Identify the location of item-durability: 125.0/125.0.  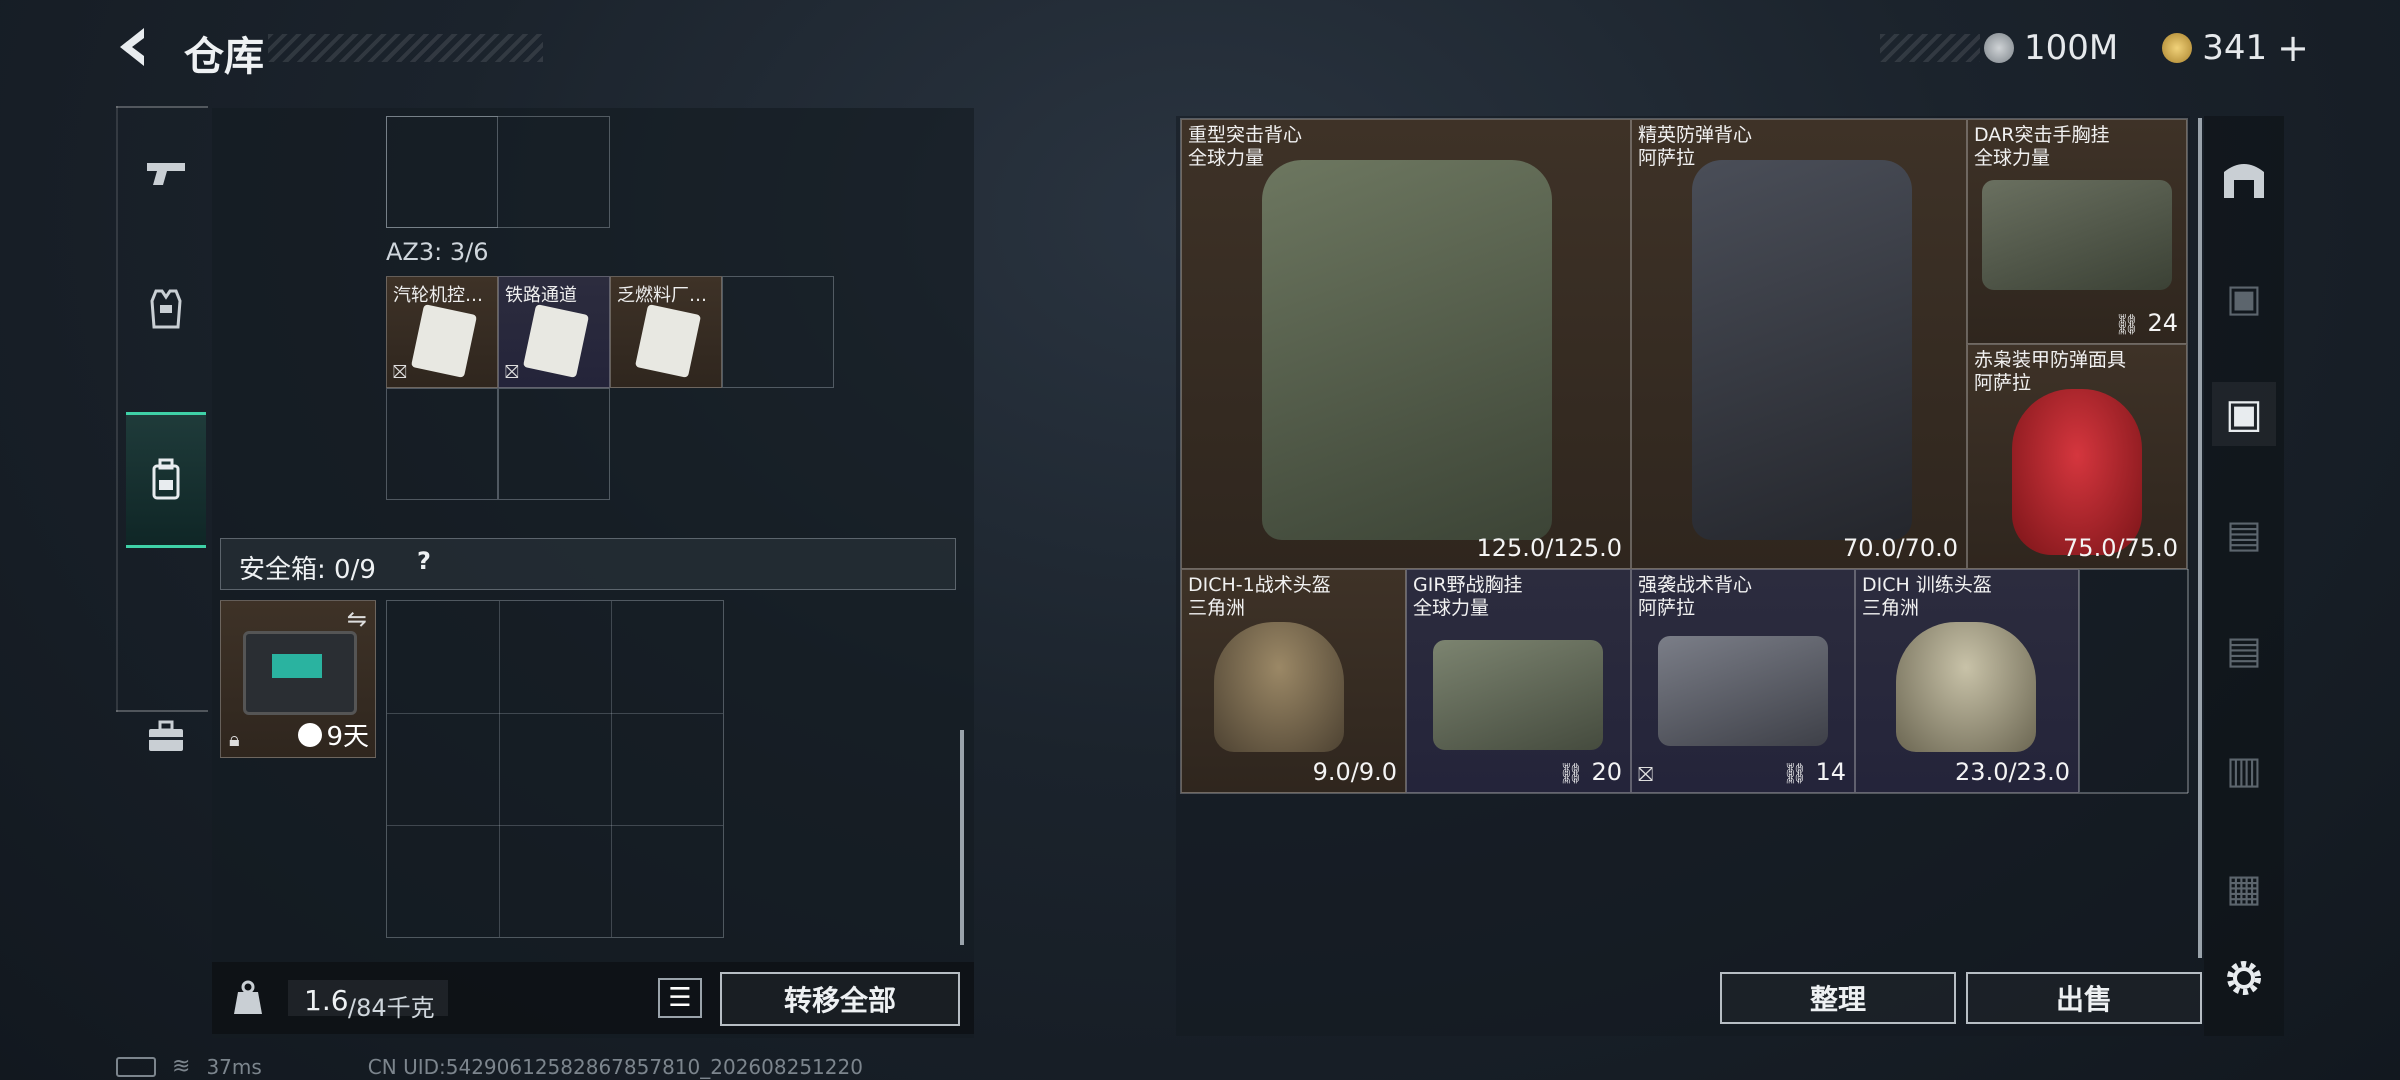
(1549, 548).